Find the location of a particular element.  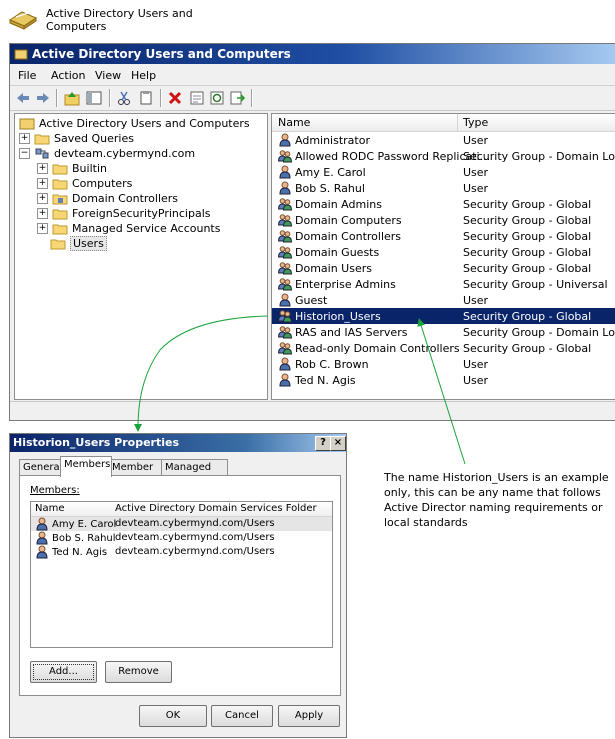

ok-button: OK is located at coordinates (173, 716).